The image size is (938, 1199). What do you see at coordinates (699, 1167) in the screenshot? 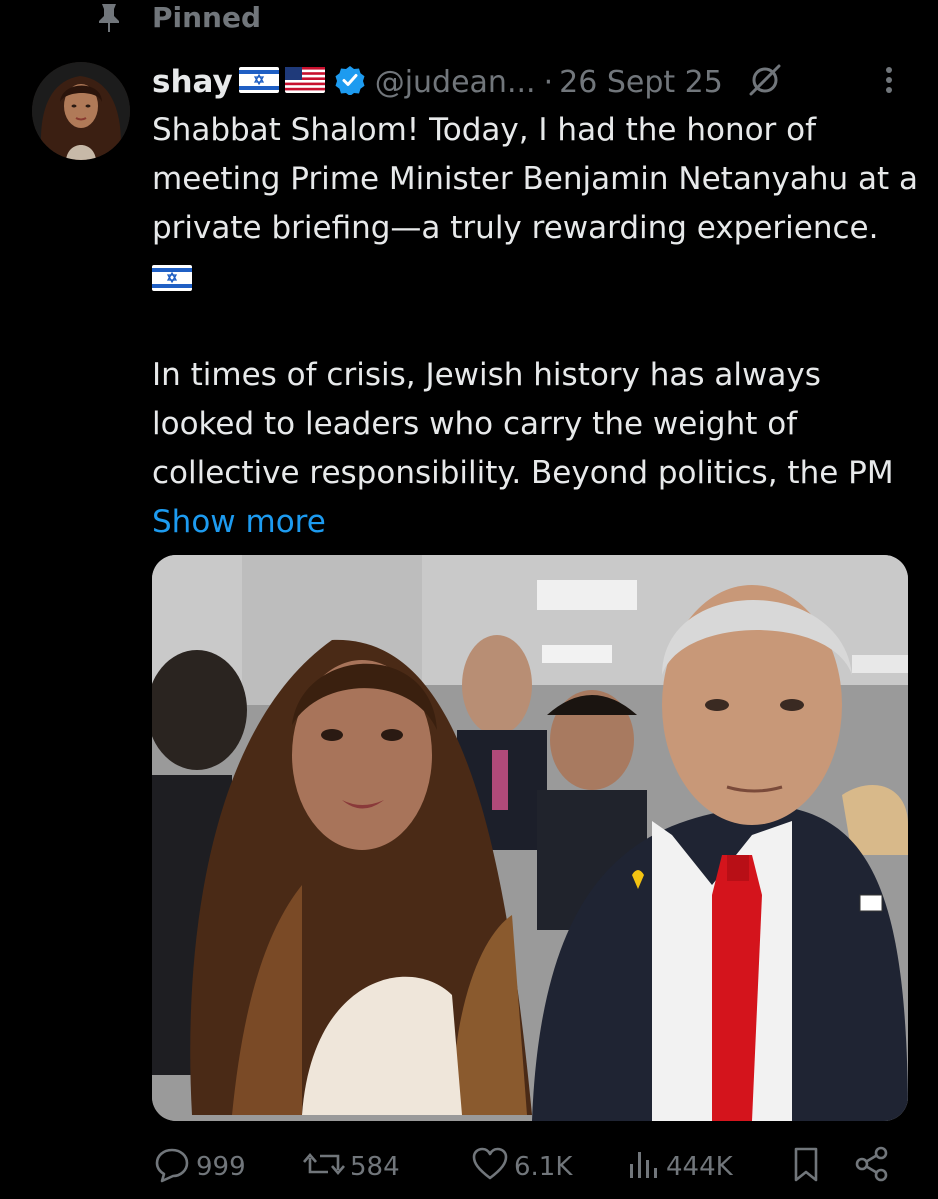
I see `views-count: 444K` at bounding box center [699, 1167].